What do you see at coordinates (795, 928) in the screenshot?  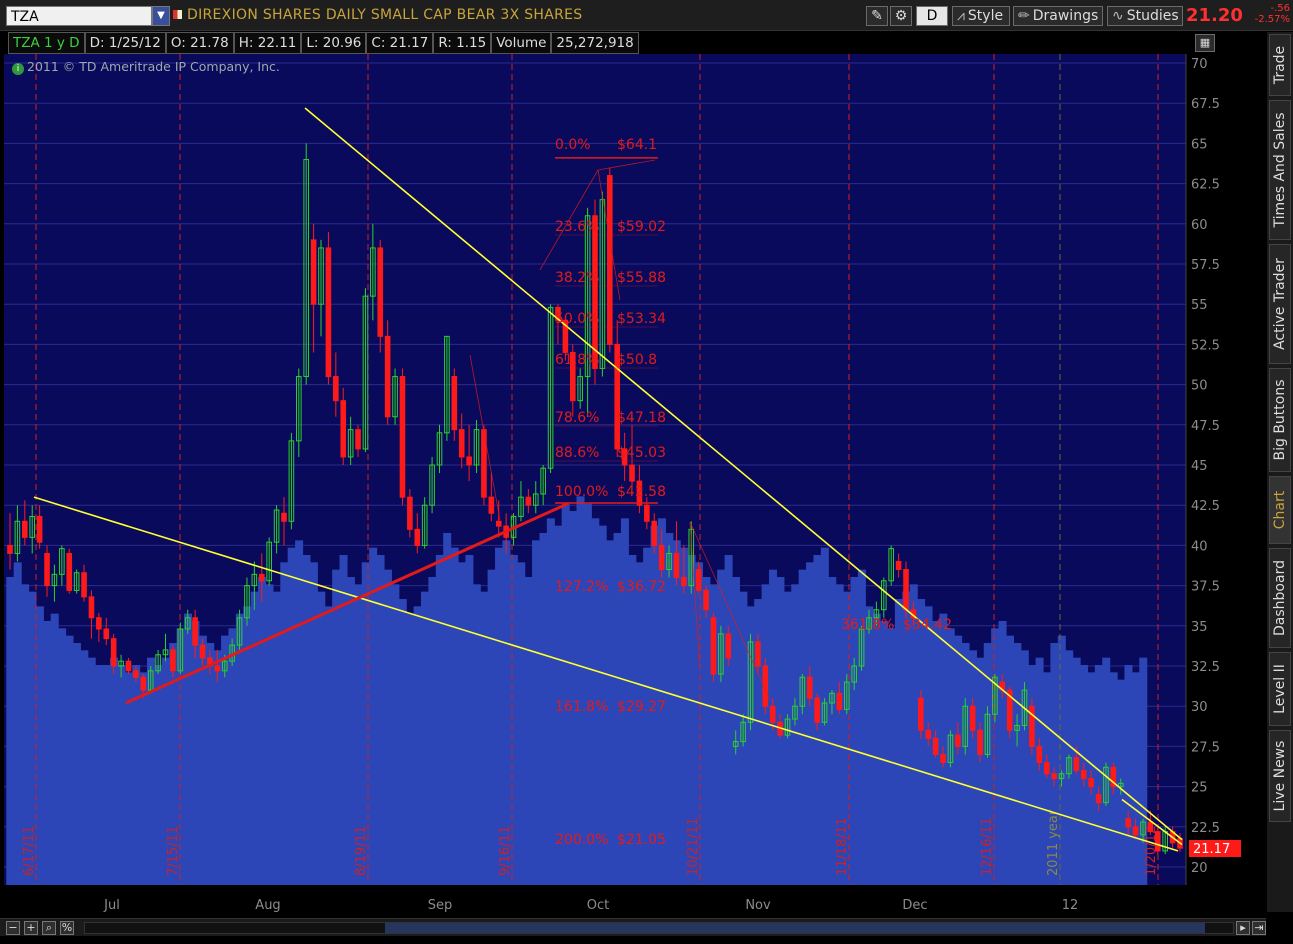 I see `scroll-thumb` at bounding box center [795, 928].